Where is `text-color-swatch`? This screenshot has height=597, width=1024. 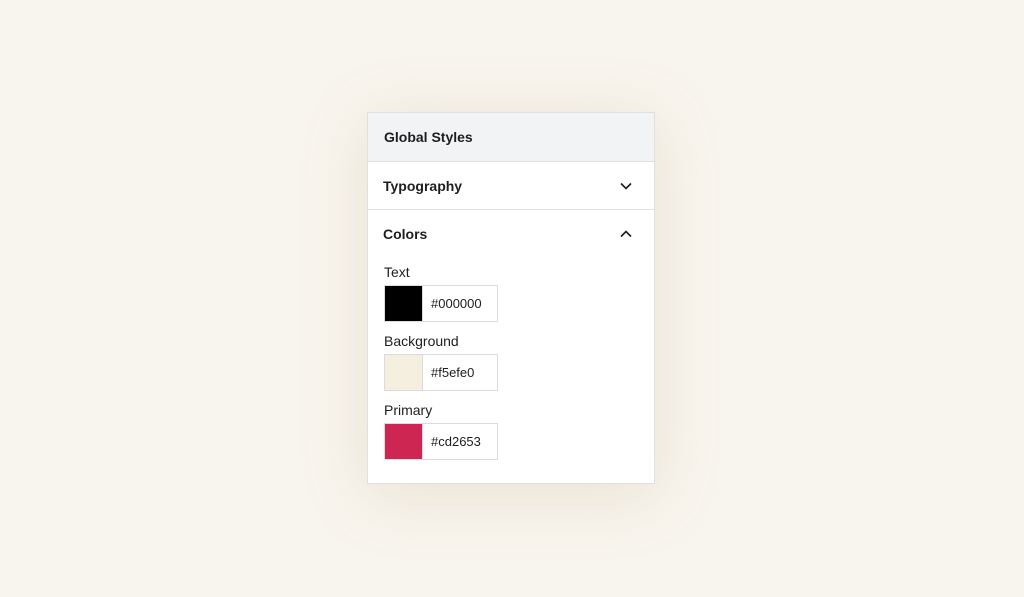 text-color-swatch is located at coordinates (404, 303).